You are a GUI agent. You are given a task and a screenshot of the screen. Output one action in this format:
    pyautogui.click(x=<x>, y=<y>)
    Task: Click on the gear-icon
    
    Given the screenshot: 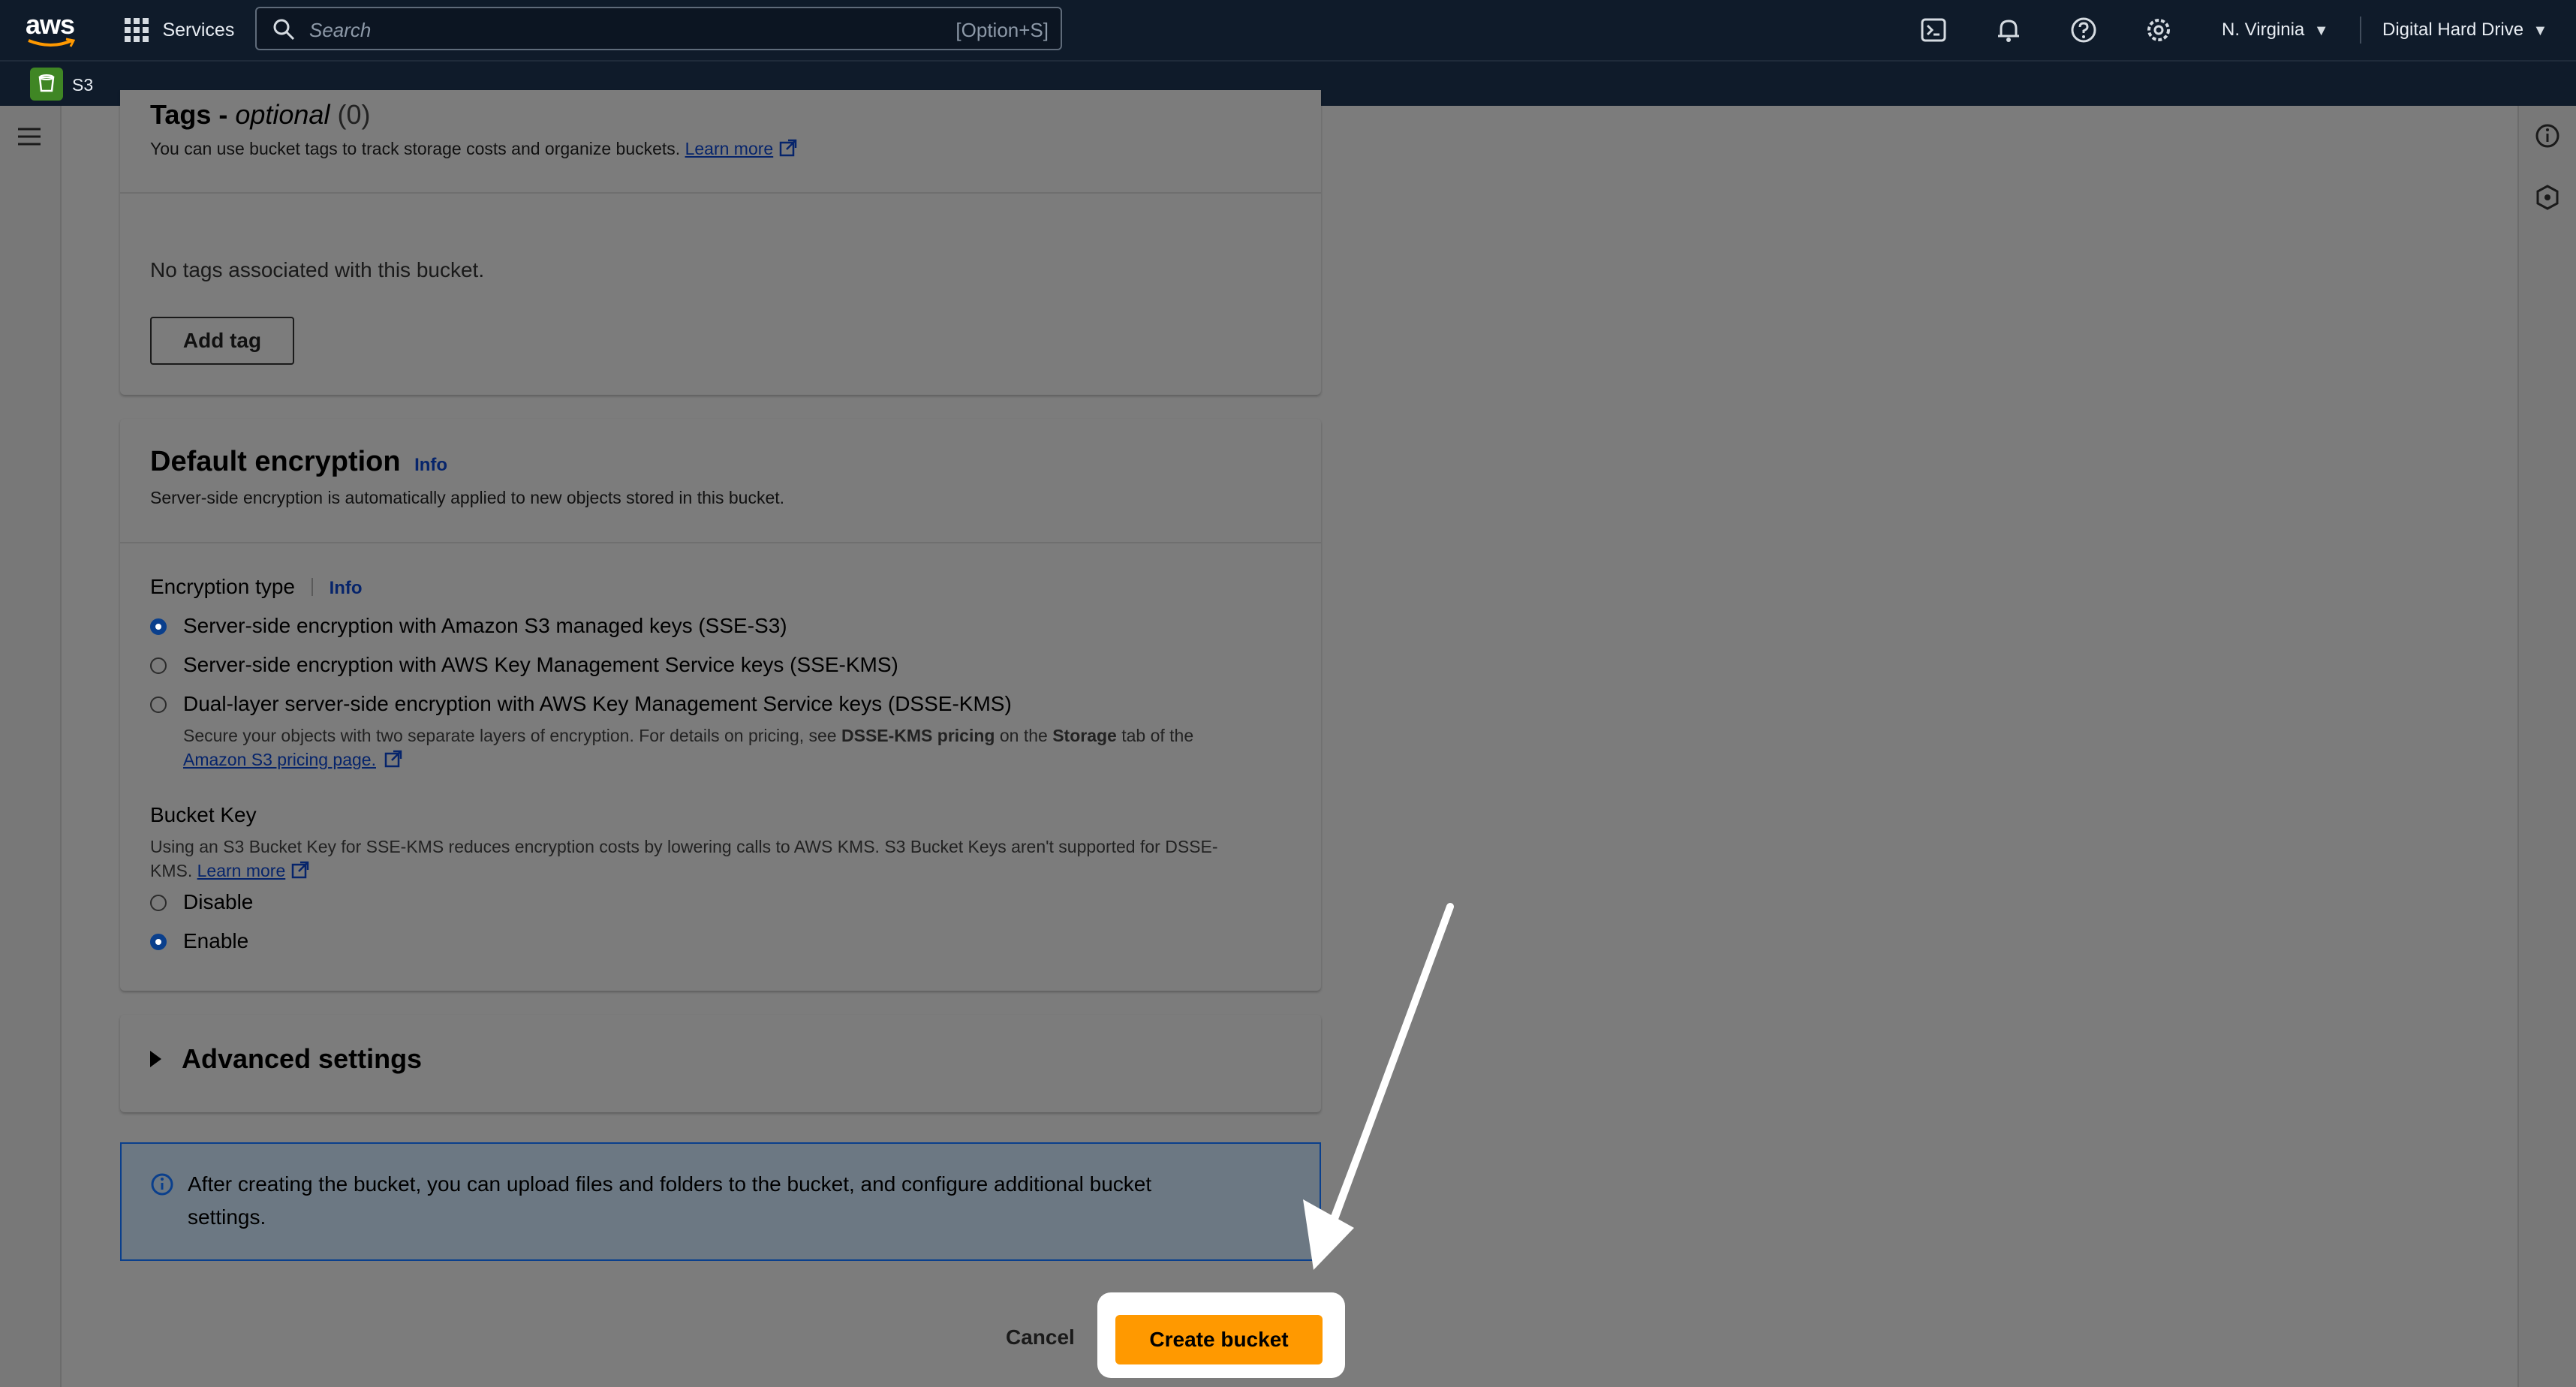 What is the action you would take?
    pyautogui.click(x=2159, y=30)
    